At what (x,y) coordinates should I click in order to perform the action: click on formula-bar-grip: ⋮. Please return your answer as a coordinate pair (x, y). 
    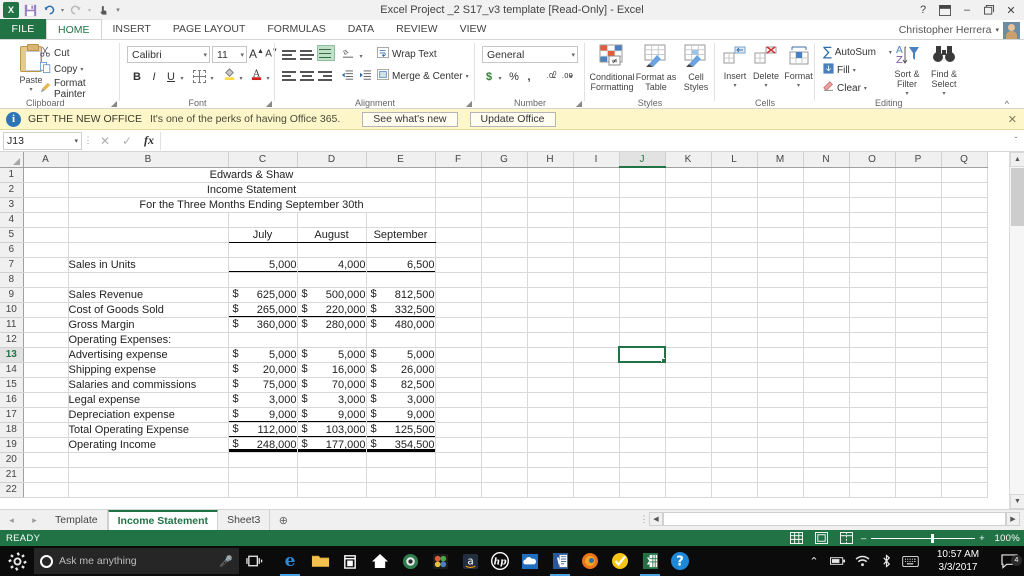
    Looking at the image, I should click on (88, 140).